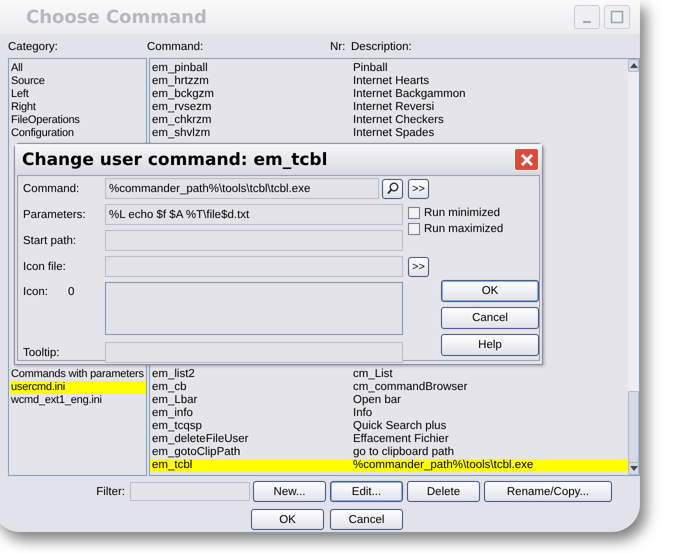 Image resolution: width=677 pixels, height=554 pixels. What do you see at coordinates (633, 267) in the screenshot?
I see `scrollbar` at bounding box center [633, 267].